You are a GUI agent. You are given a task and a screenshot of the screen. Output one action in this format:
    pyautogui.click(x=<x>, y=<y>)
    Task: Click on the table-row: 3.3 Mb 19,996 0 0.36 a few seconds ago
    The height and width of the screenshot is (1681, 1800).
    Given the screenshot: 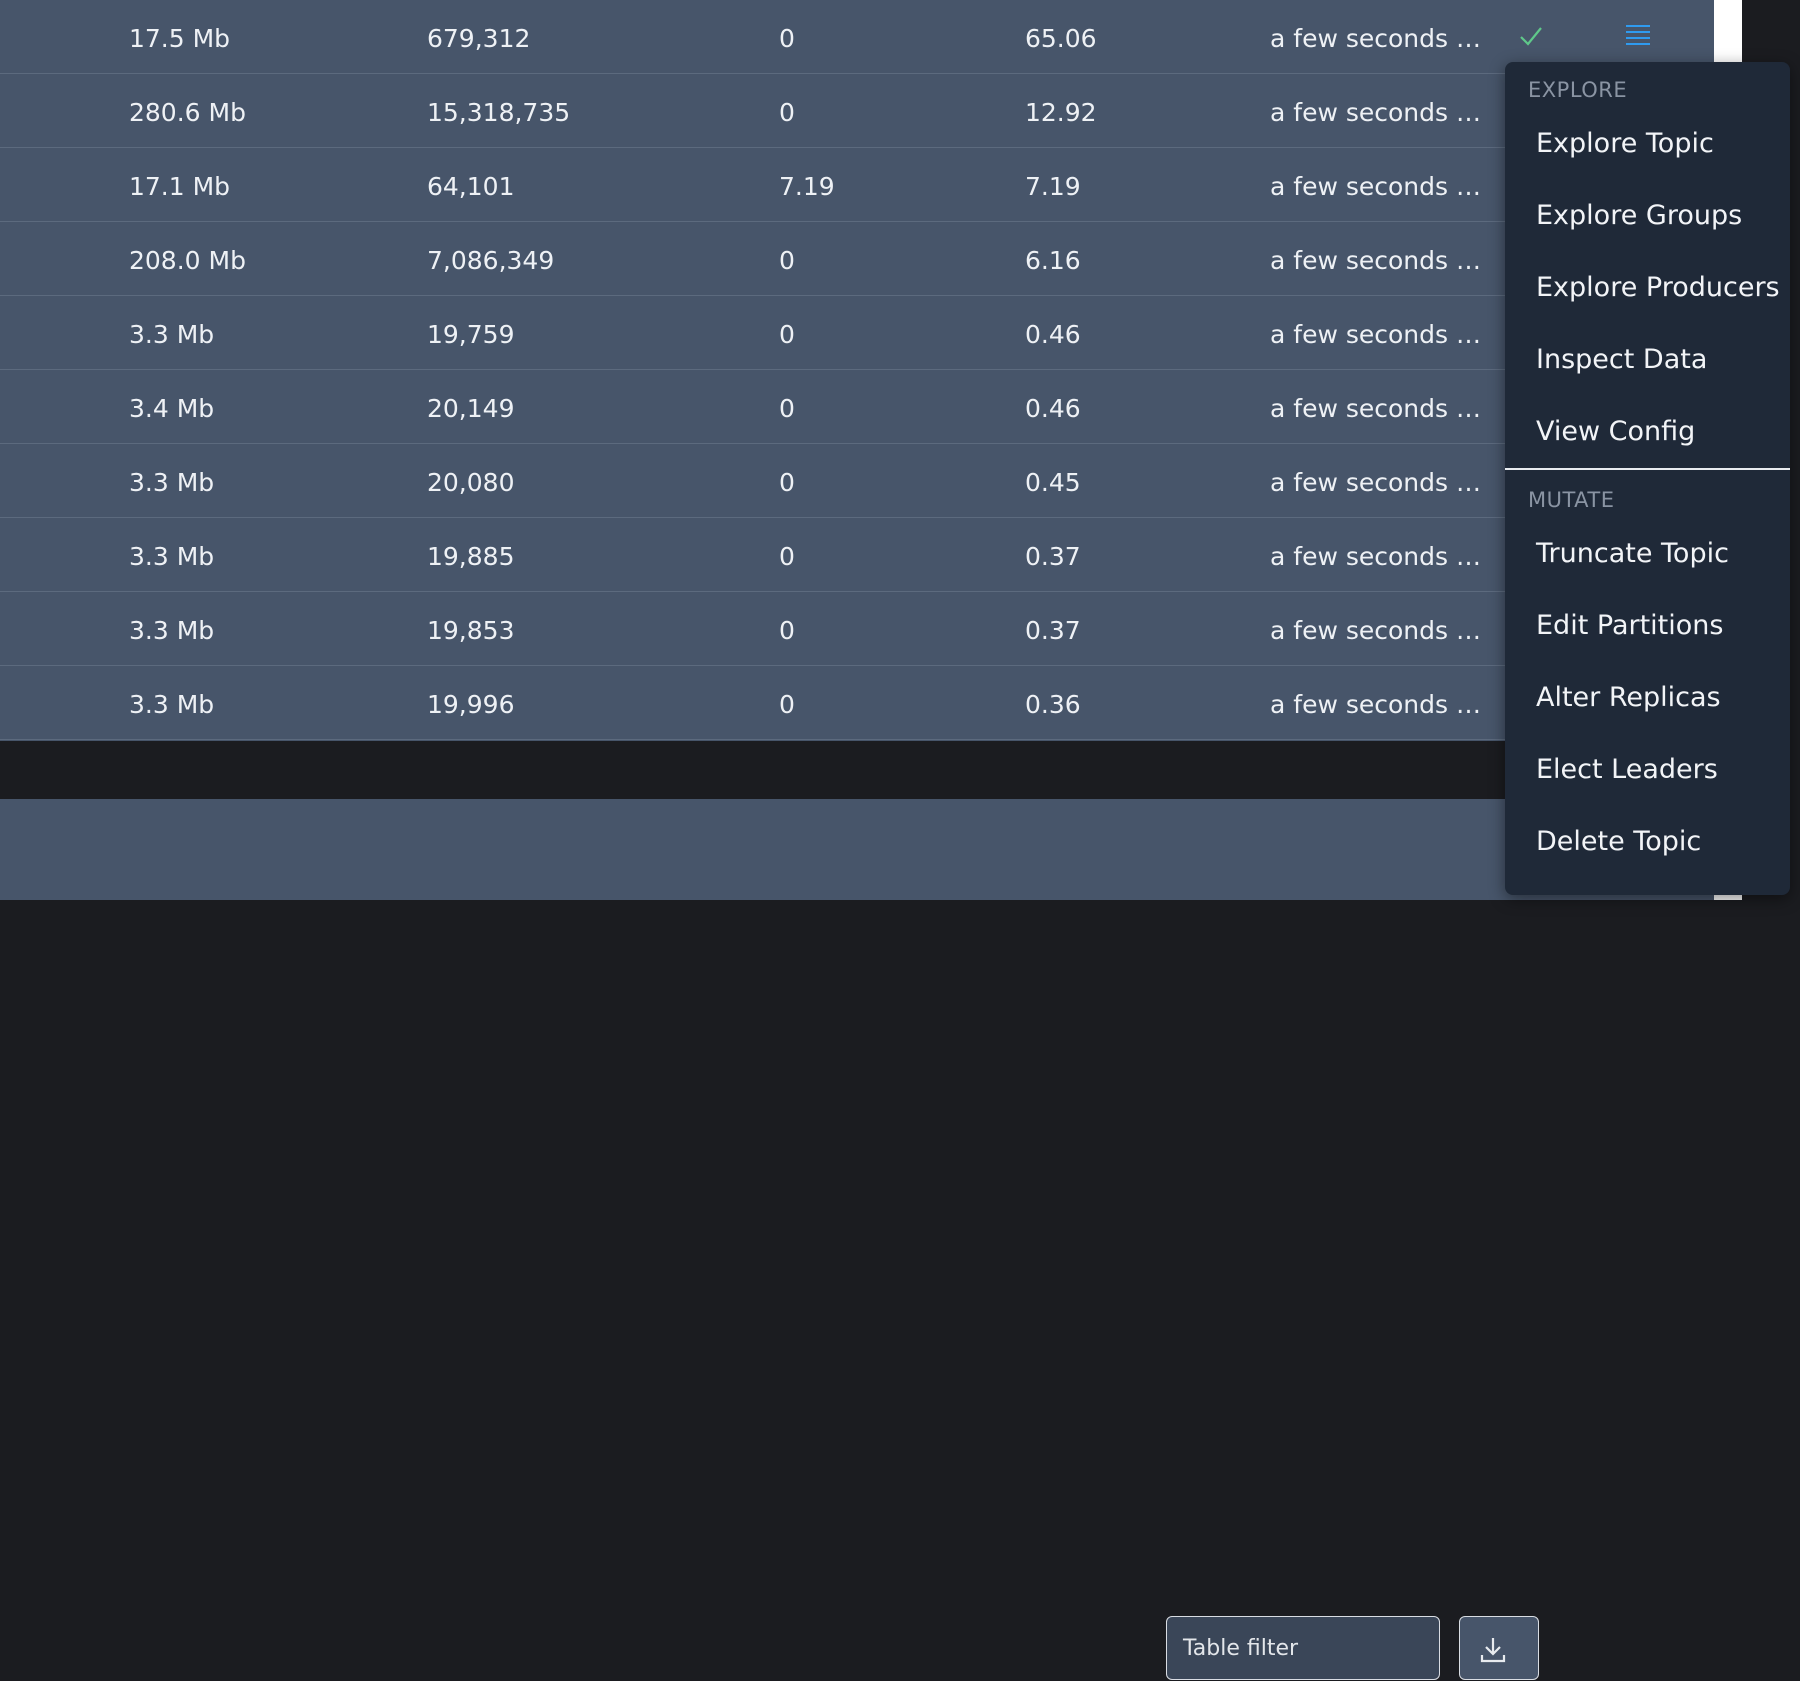 What is the action you would take?
    pyautogui.click(x=857, y=703)
    